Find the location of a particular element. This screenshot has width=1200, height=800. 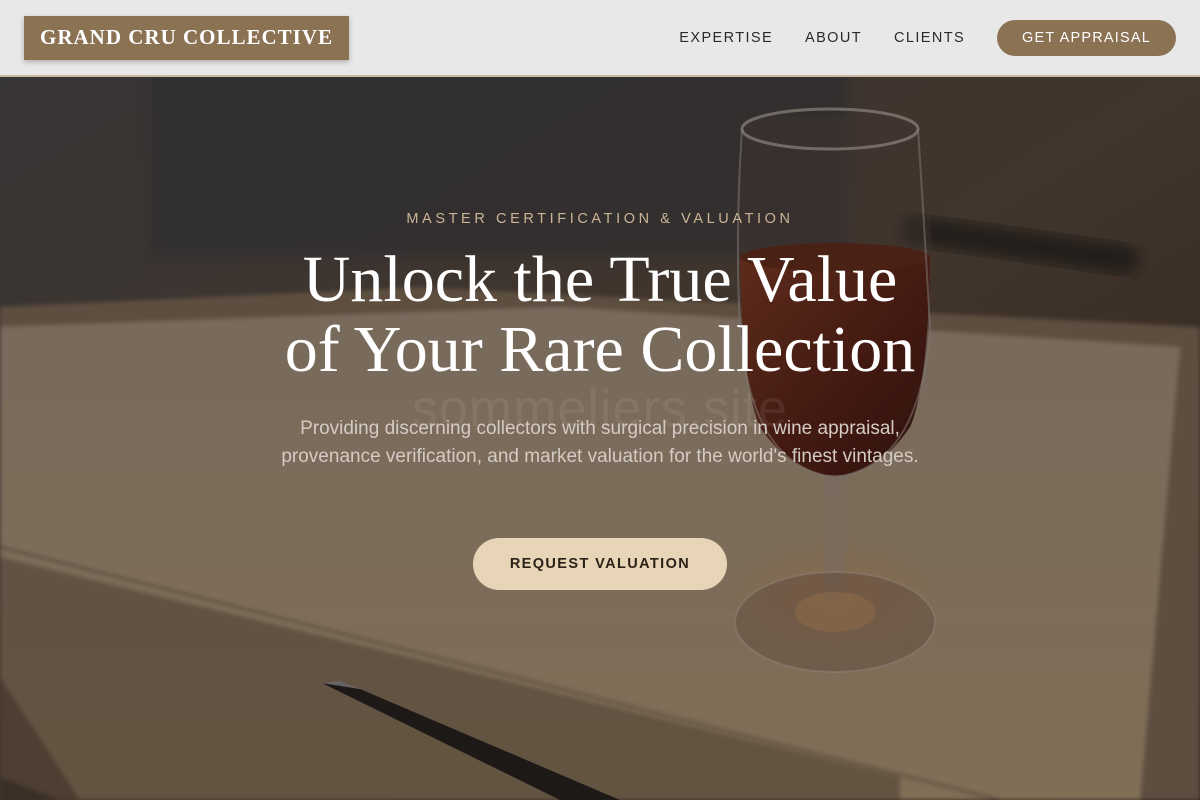

hero-headline-line-1: Unlock the True Value is located at coordinates (600, 279).